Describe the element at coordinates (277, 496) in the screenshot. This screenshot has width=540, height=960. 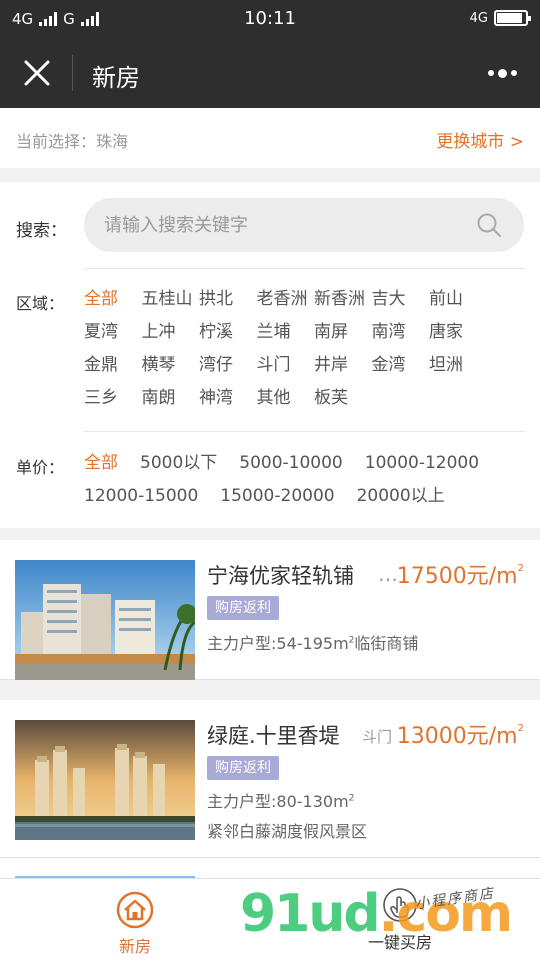
I see `price-option: 15000-20000` at that location.